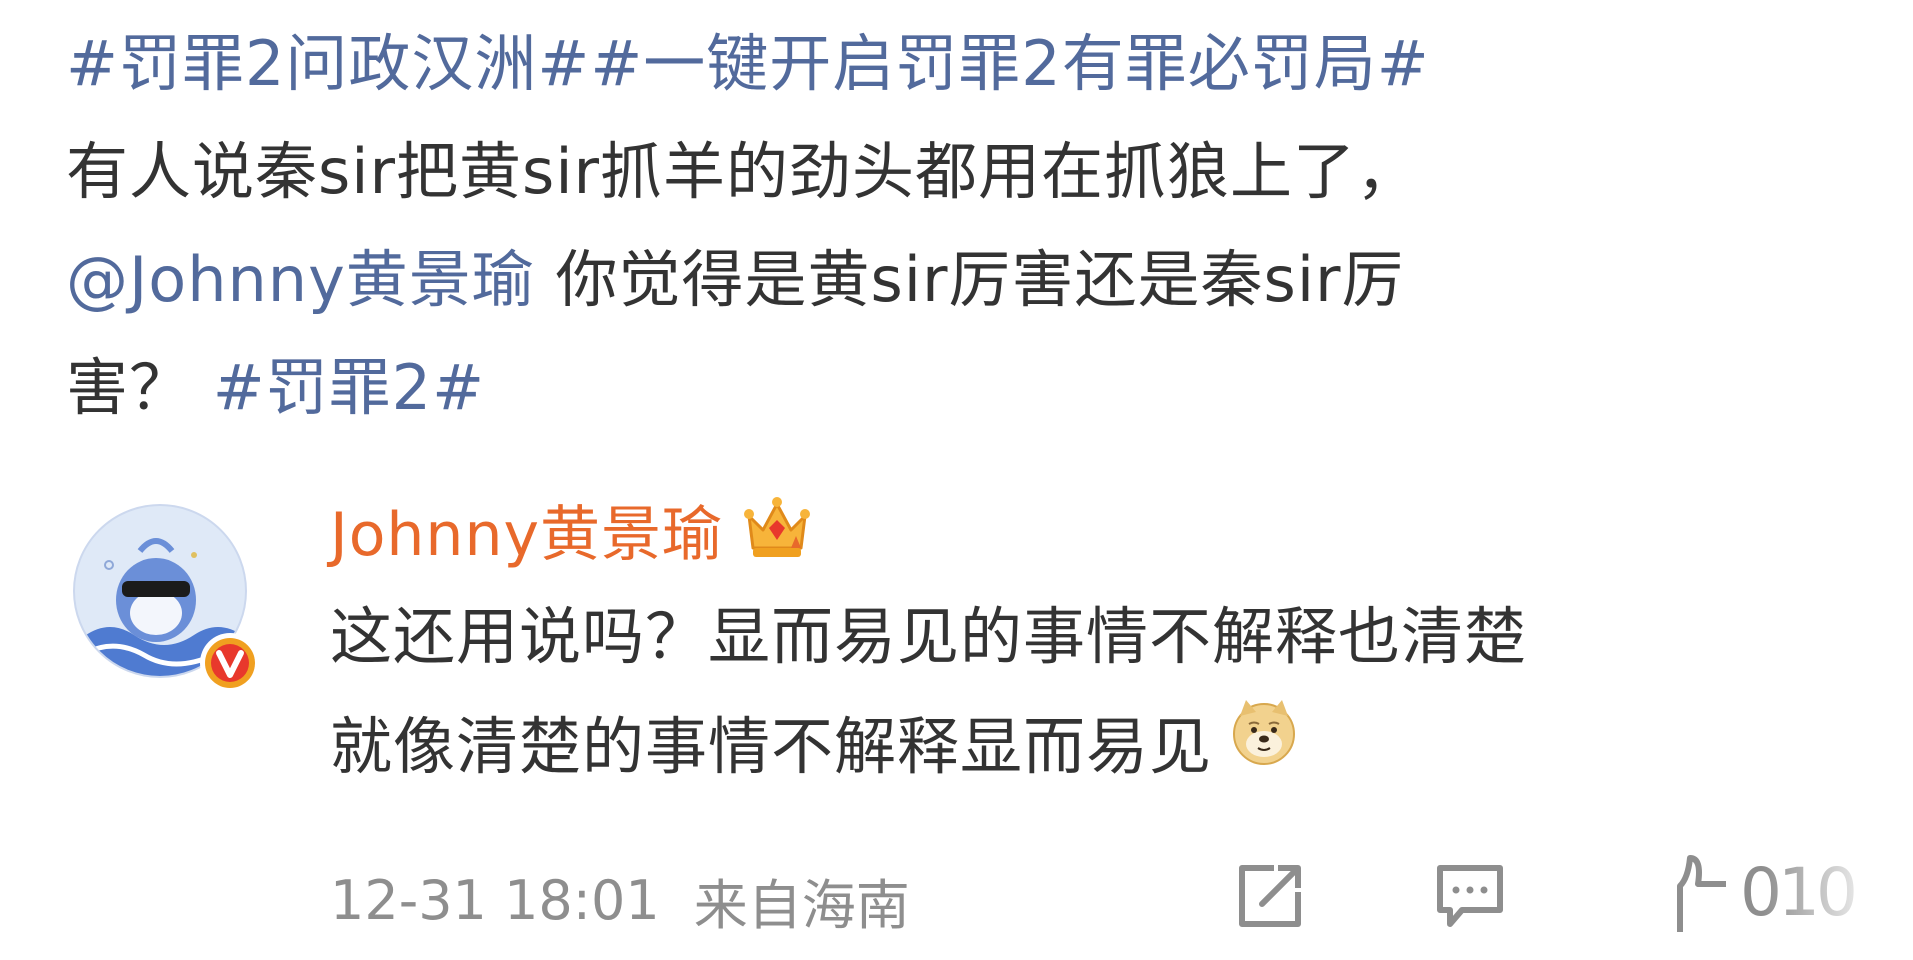 This screenshot has width=1913, height=960. Describe the element at coordinates (916, 388) in the screenshot. I see `post-line-4: 害？ #罚罪2#` at that location.